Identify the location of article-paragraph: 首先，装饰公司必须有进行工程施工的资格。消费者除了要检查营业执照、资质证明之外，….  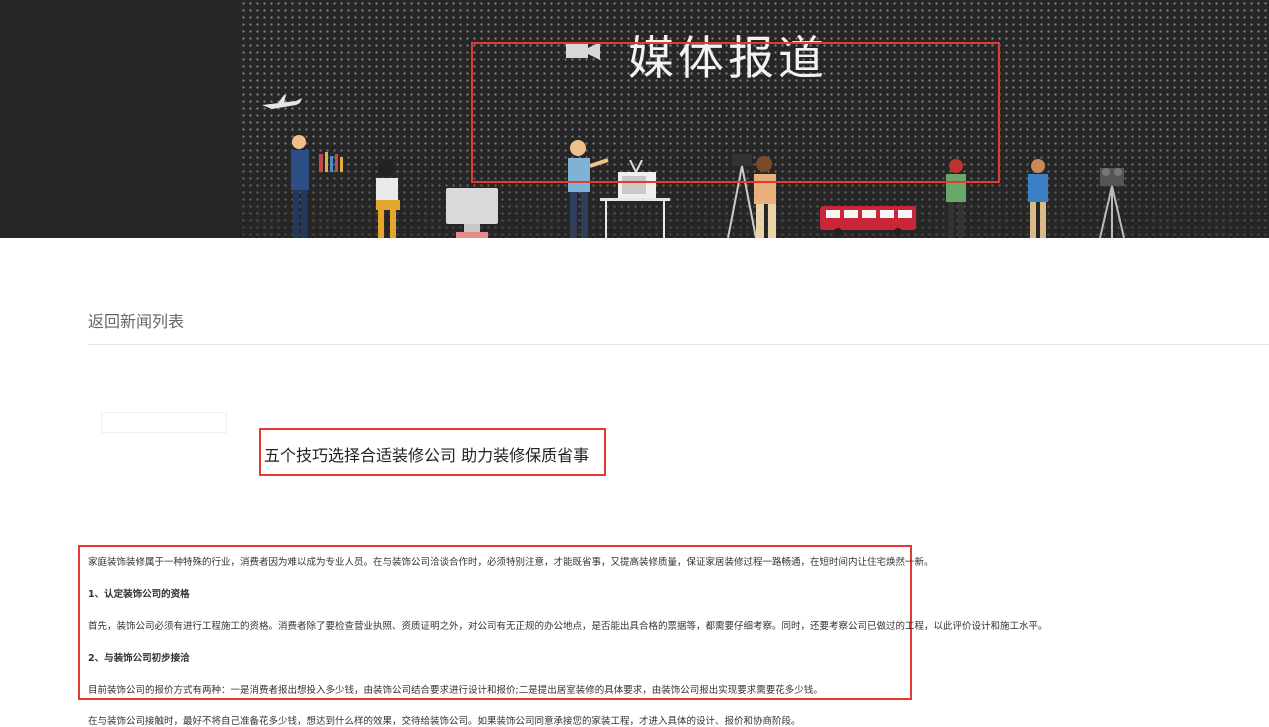
(568, 626).